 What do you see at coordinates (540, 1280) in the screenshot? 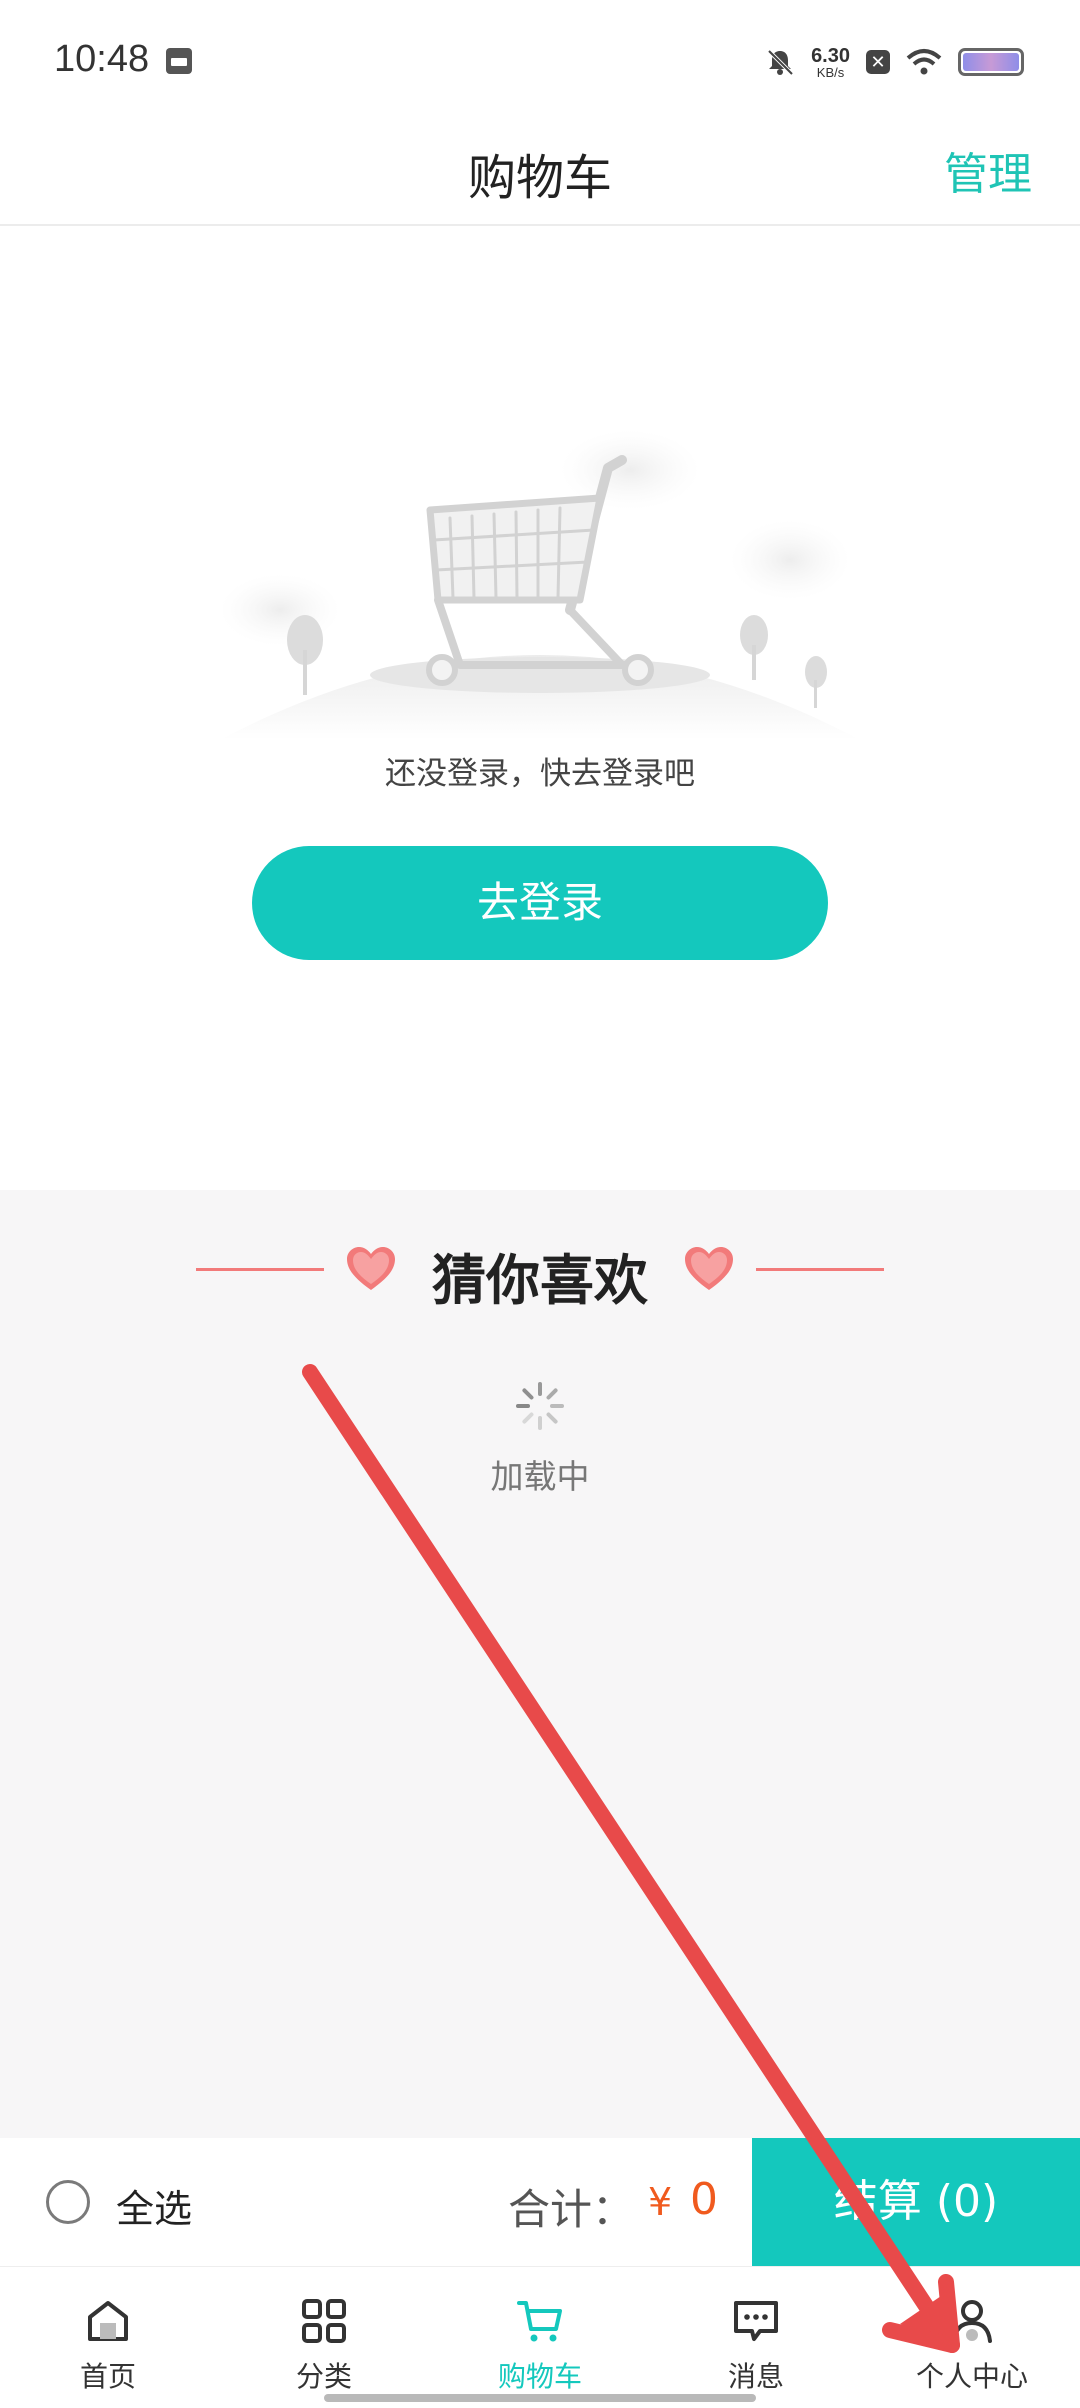
I see `section-title: 猜你喜欢` at bounding box center [540, 1280].